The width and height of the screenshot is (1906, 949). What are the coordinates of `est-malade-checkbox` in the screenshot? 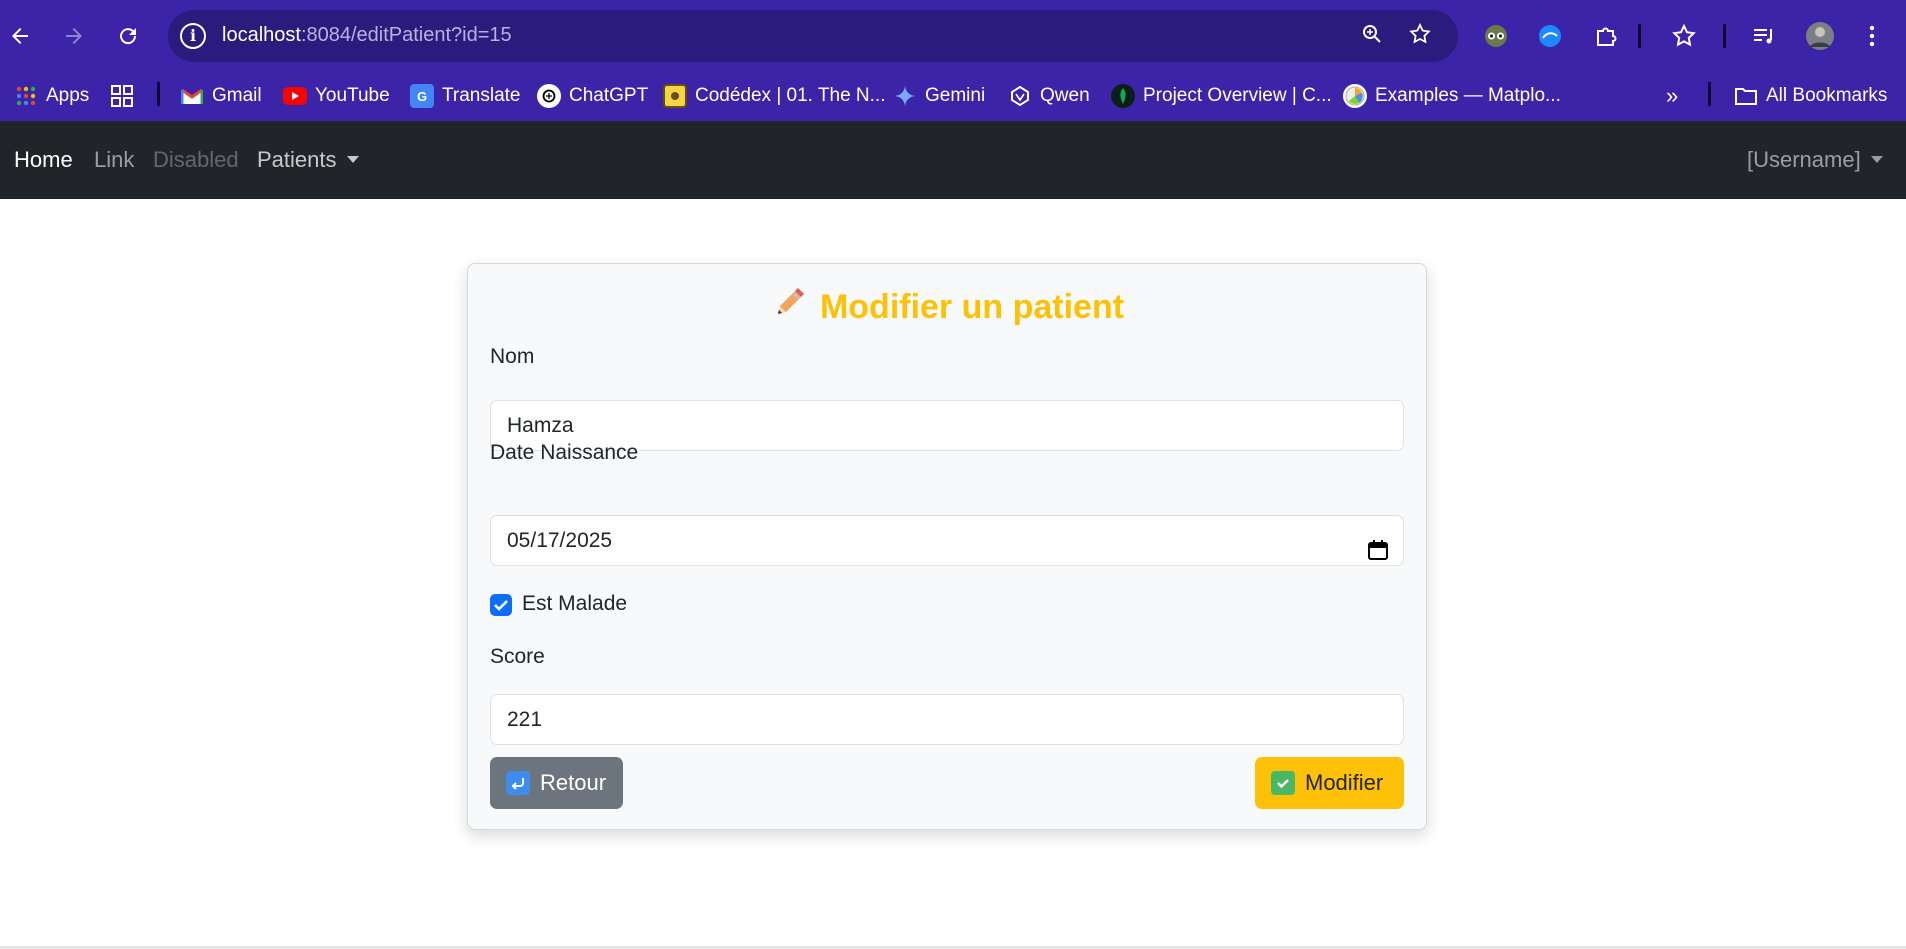 It's located at (501, 605).